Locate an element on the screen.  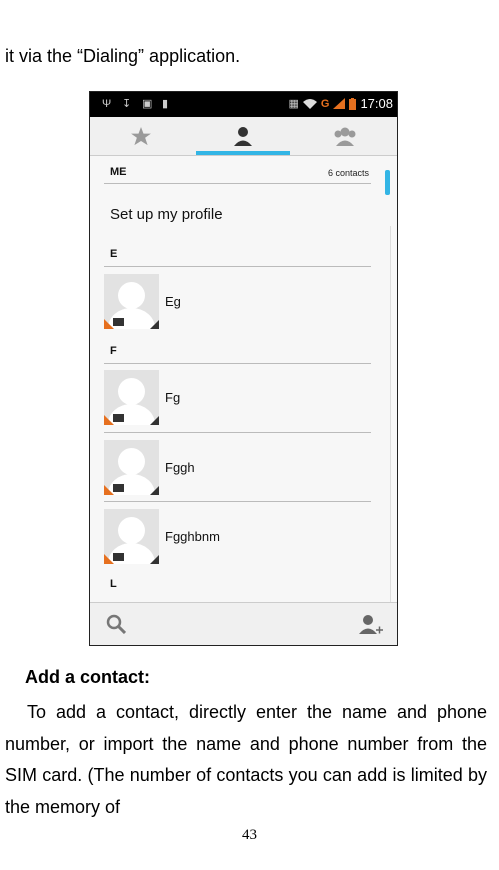
contact-name: Fgghbnm is located at coordinates (192, 536).